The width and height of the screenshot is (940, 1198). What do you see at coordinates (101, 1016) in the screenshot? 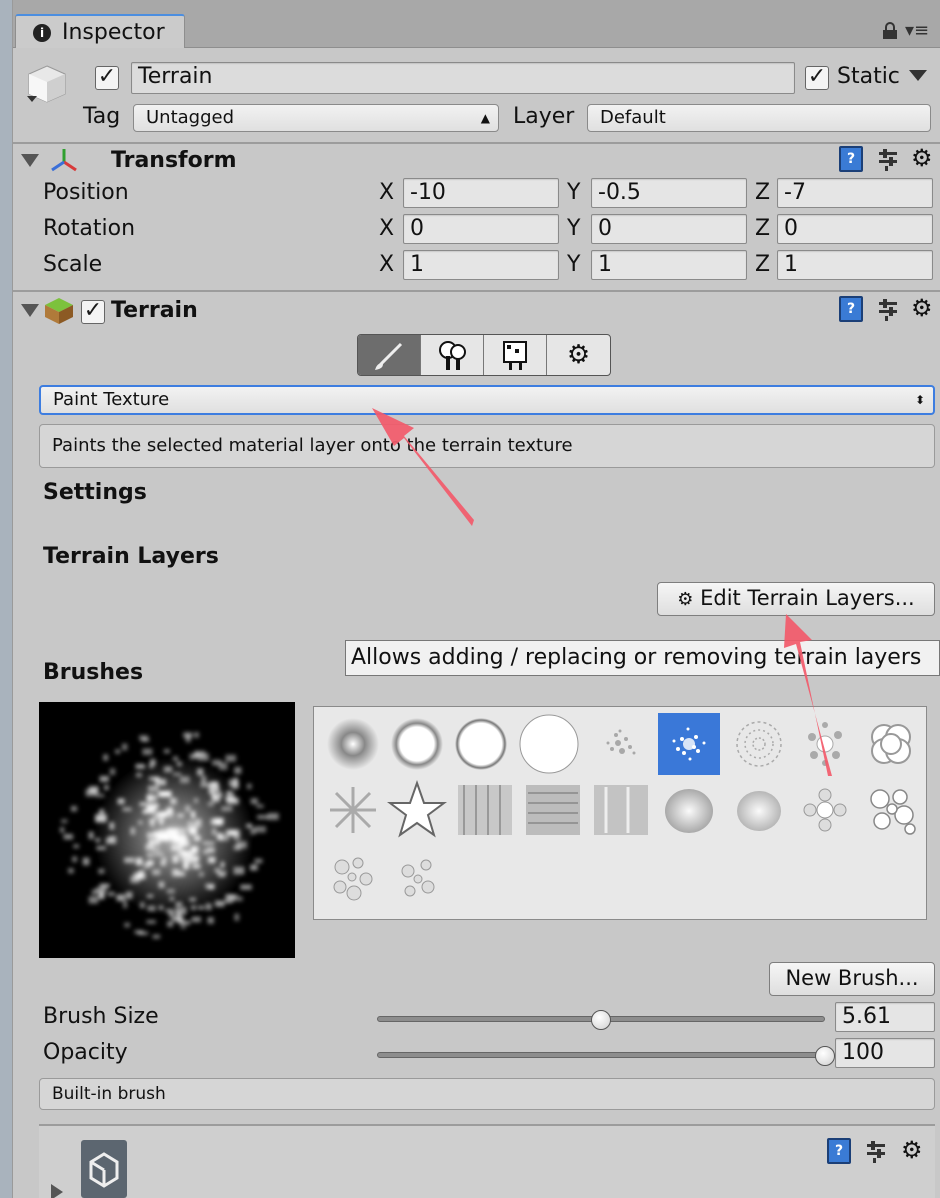
I see `brush-size-label: Brush Size` at bounding box center [101, 1016].